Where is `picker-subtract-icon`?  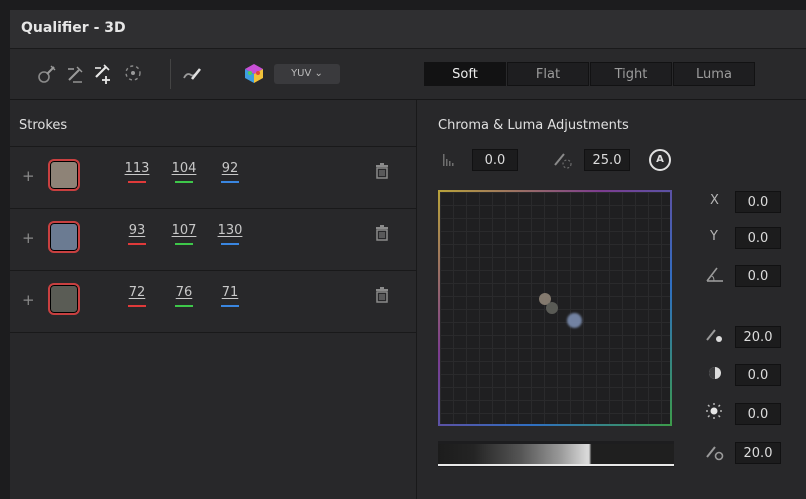
picker-subtract-icon is located at coordinates (75, 74).